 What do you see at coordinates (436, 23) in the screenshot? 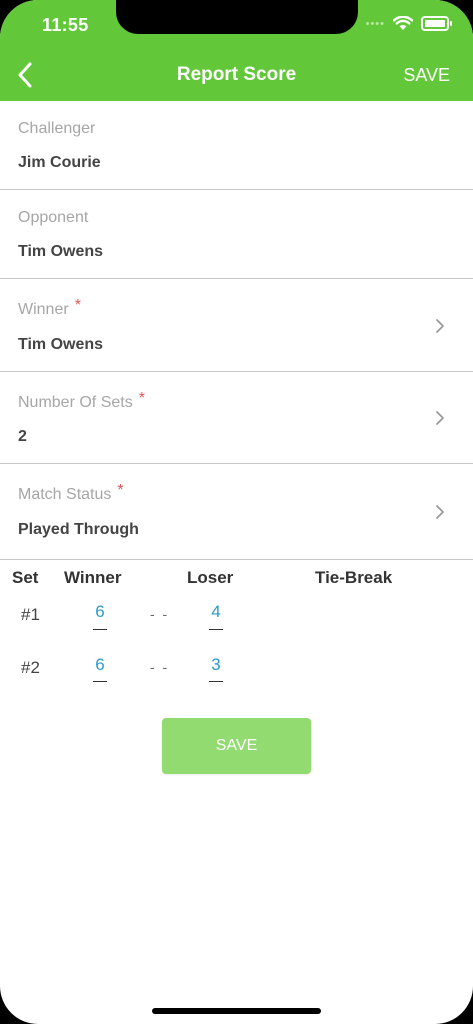
I see `battery-icon` at bounding box center [436, 23].